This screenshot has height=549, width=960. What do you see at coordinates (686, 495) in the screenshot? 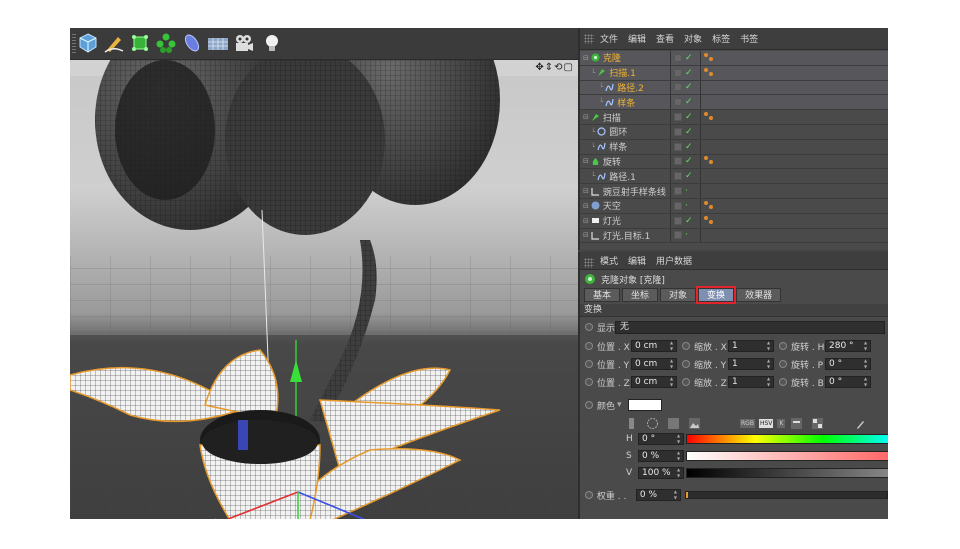
I see `weight-slider-handle` at bounding box center [686, 495].